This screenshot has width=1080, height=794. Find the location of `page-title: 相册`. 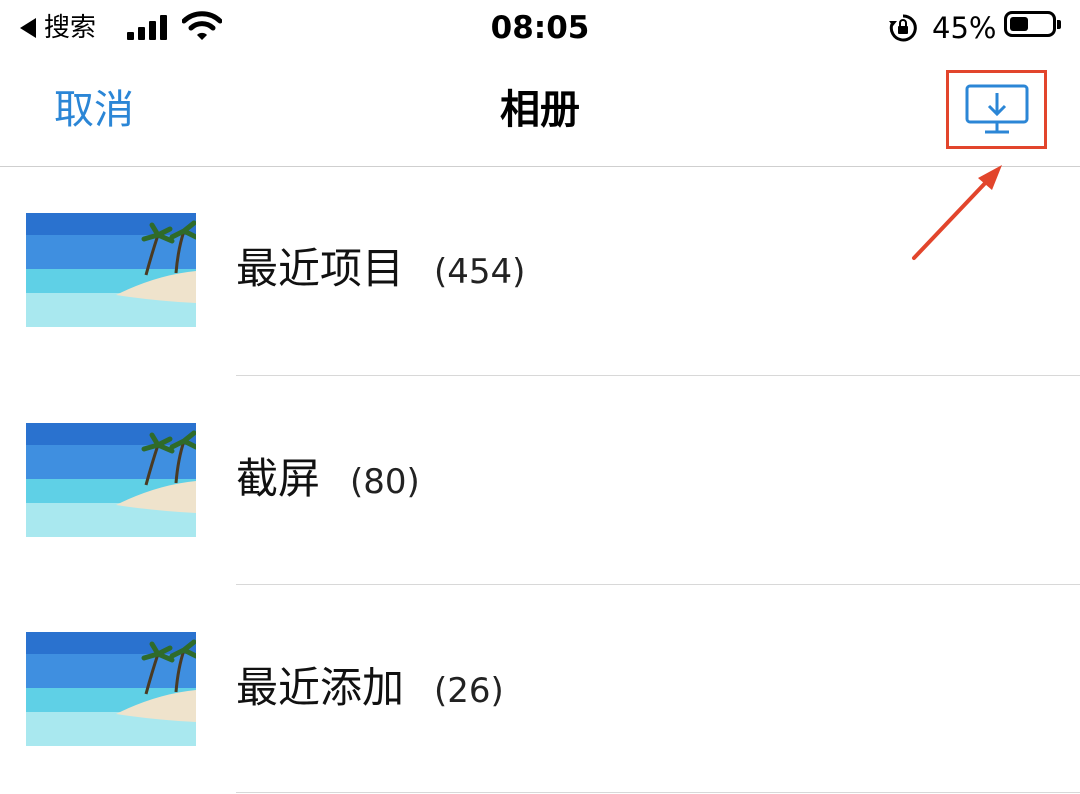

page-title: 相册 is located at coordinates (540, 110).